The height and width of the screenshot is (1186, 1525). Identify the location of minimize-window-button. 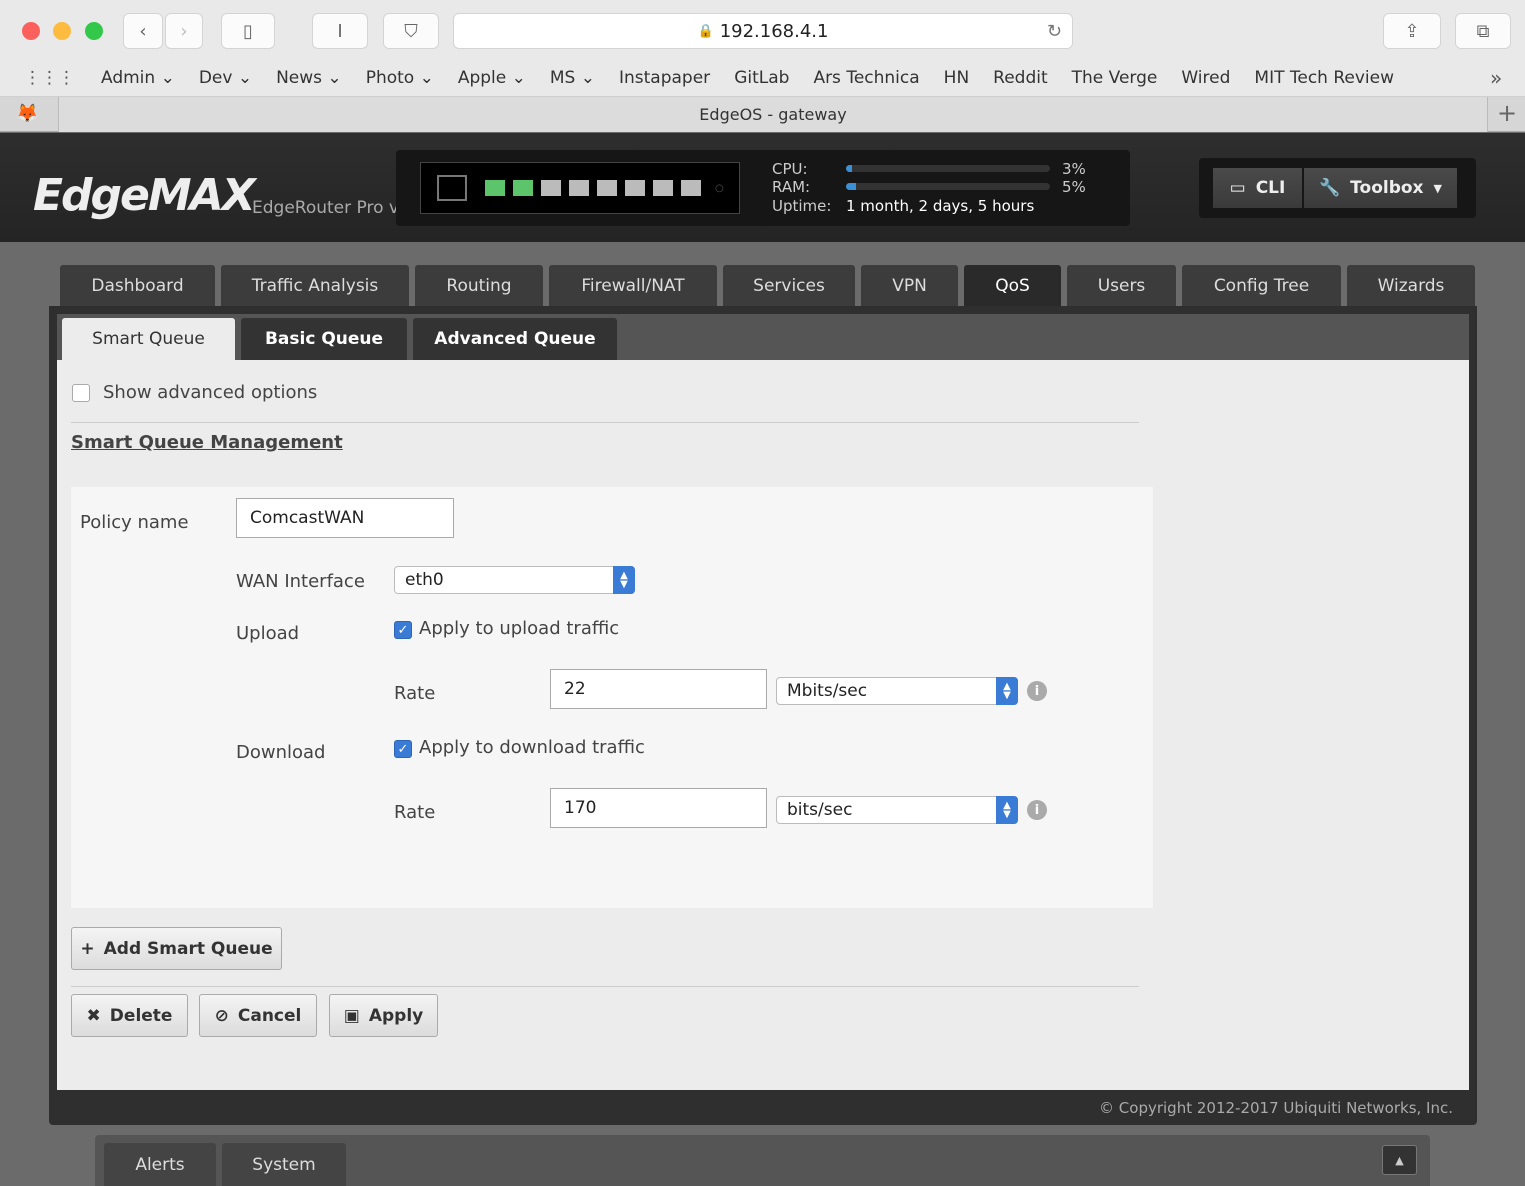
(62, 31).